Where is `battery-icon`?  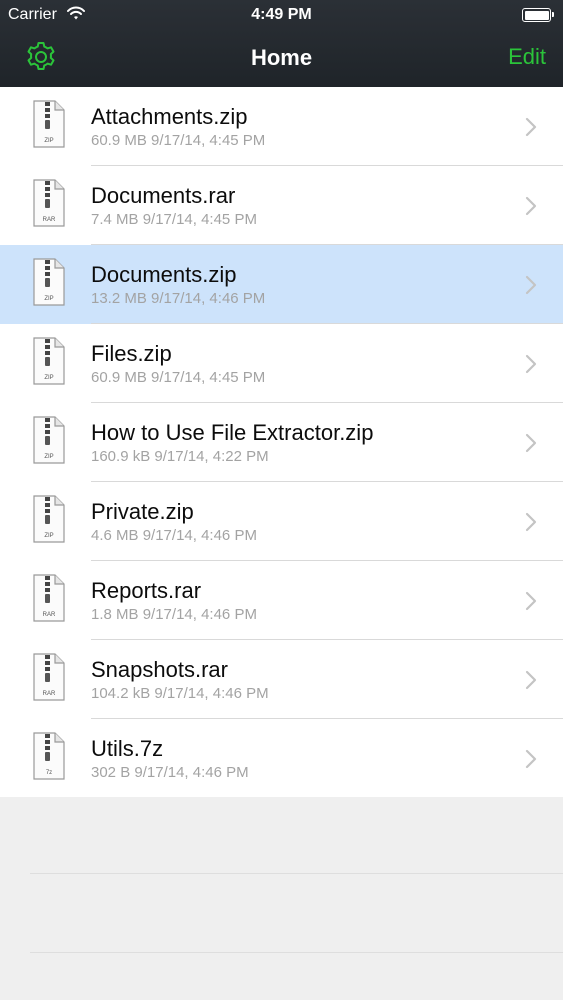 battery-icon is located at coordinates (538, 15).